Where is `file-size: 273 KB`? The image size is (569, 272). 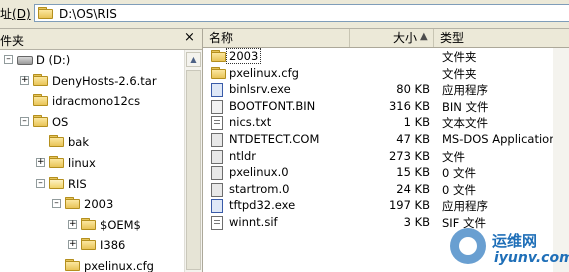
file-size: 273 KB is located at coordinates (409, 156).